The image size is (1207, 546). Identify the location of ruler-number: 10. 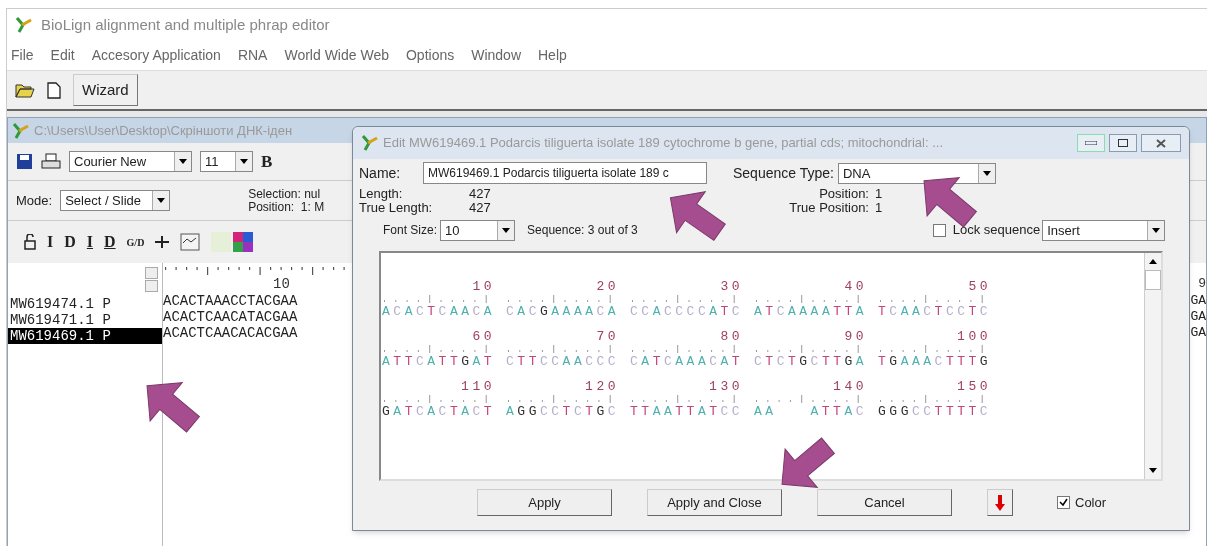
(281, 284).